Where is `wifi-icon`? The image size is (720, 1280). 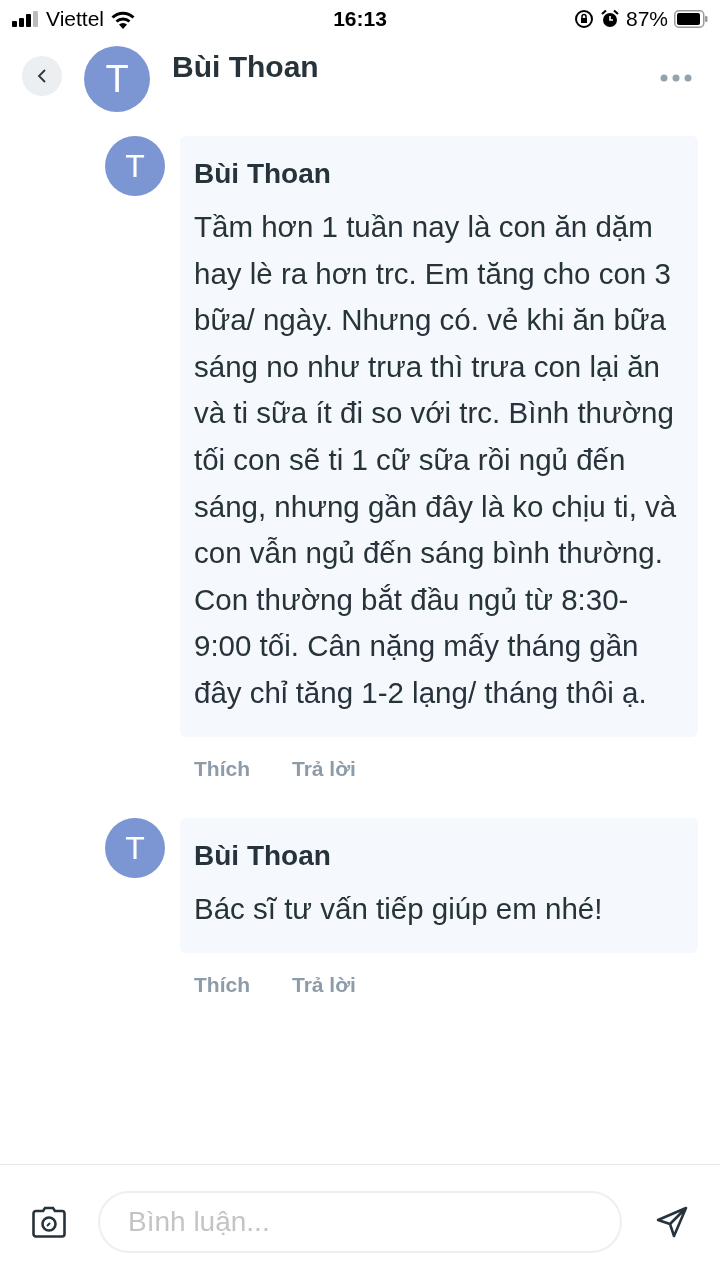
wifi-icon is located at coordinates (123, 19).